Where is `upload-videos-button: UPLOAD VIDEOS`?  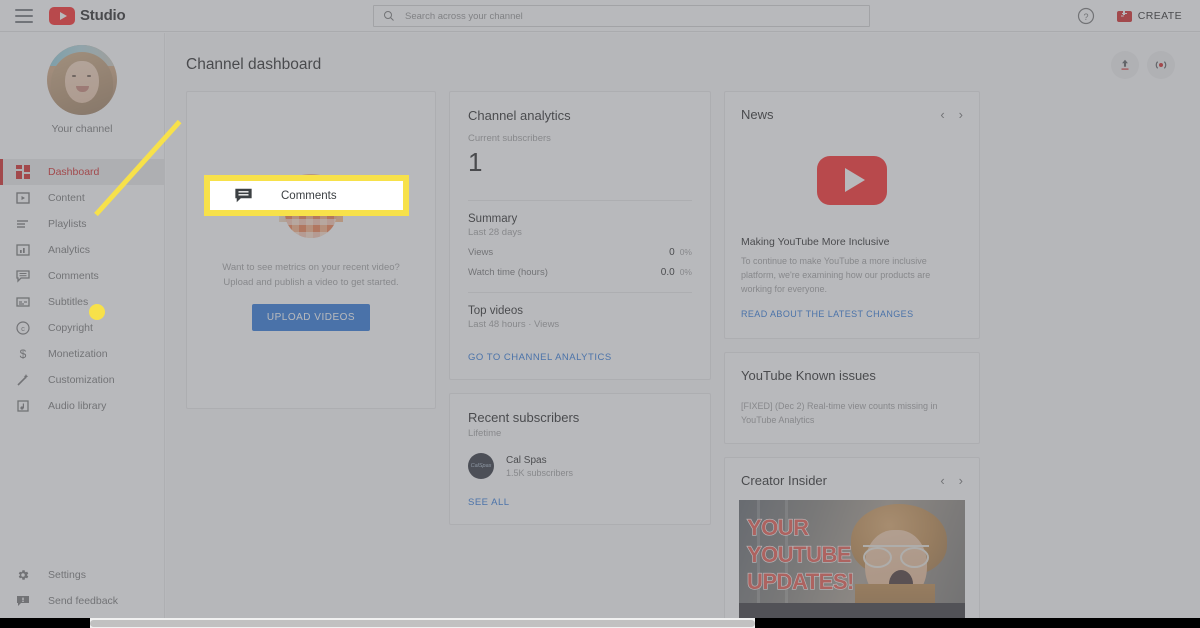 upload-videos-button: UPLOAD VIDEOS is located at coordinates (311, 317).